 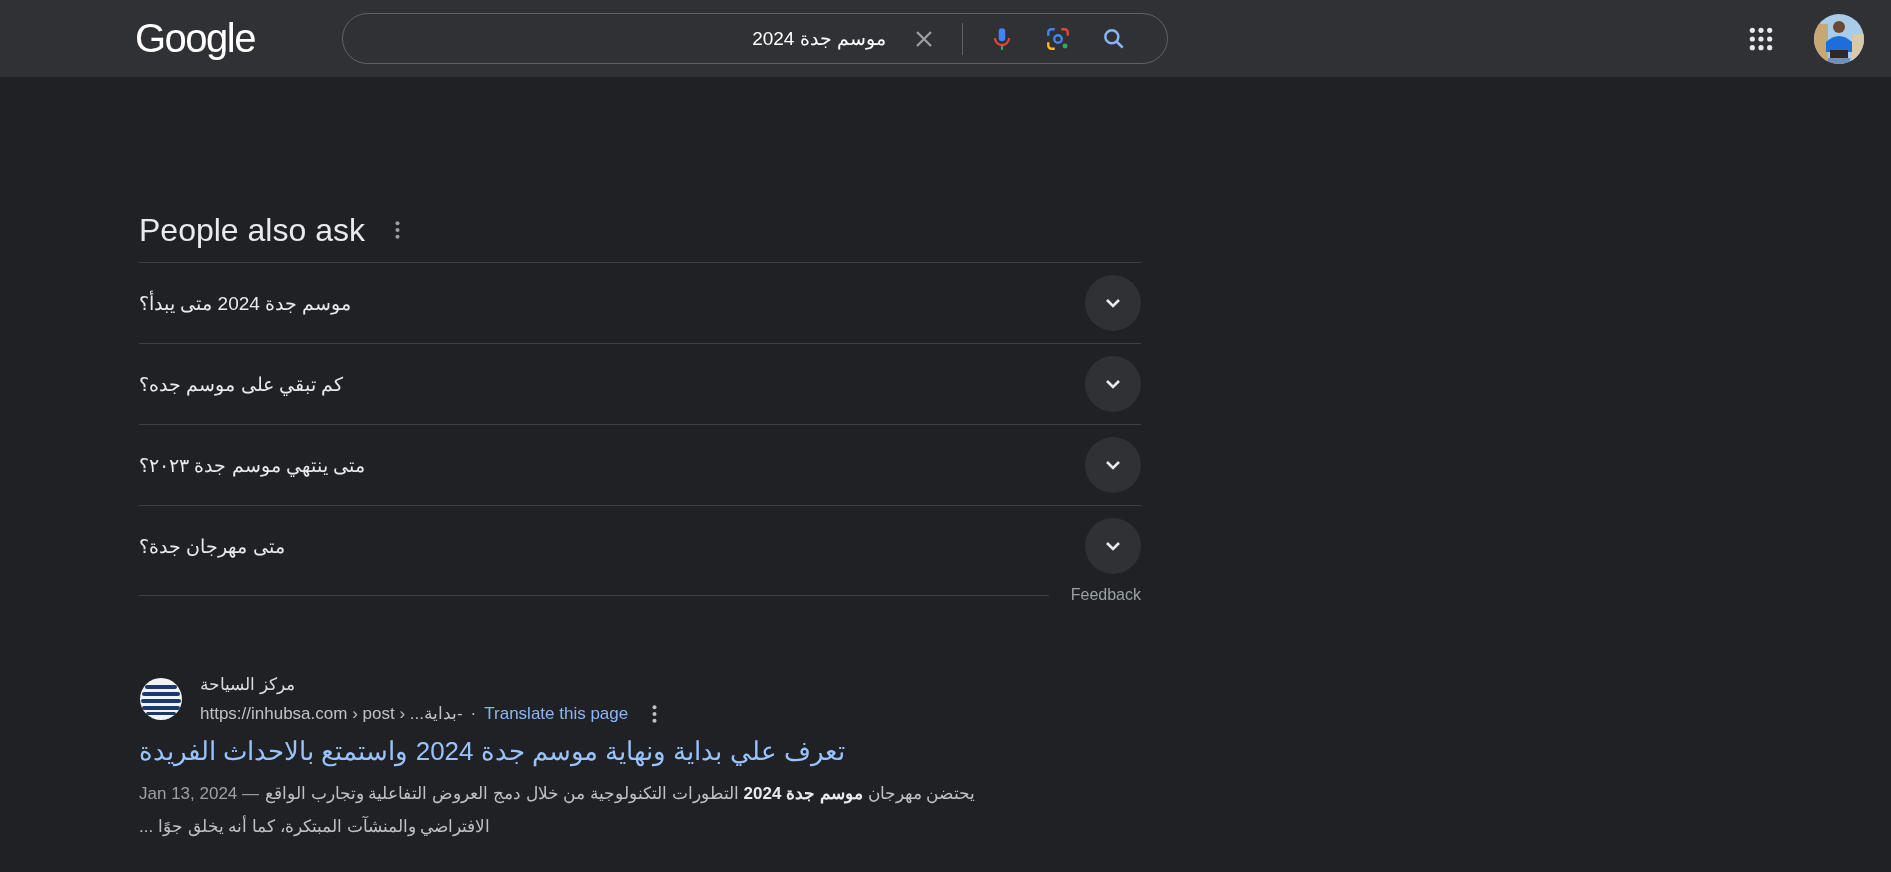 What do you see at coordinates (252, 230) in the screenshot?
I see `section-title: People also ask` at bounding box center [252, 230].